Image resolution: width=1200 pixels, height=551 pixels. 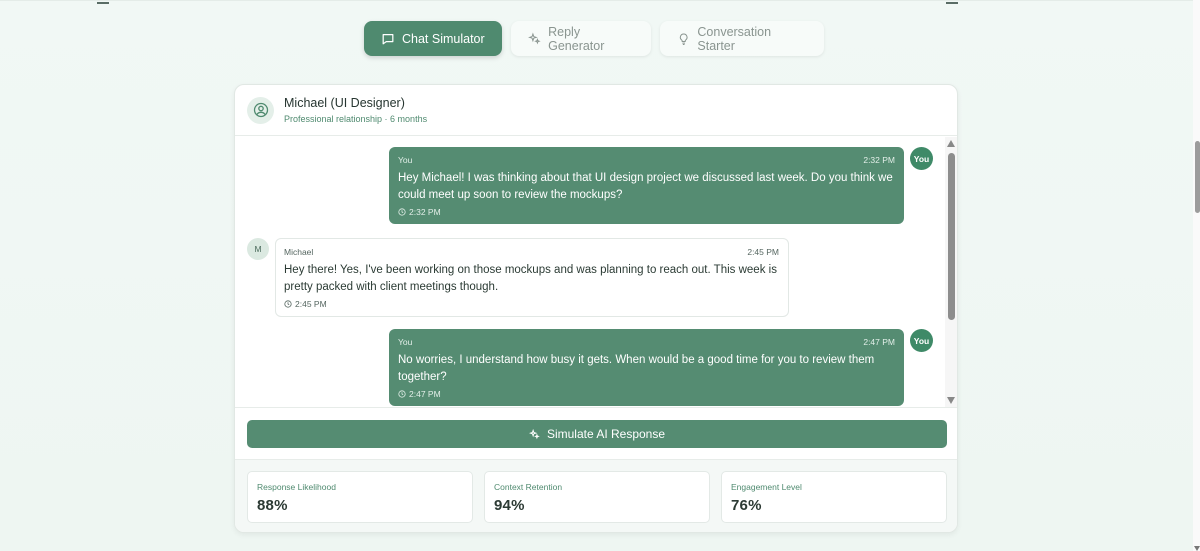 What do you see at coordinates (425, 394) in the screenshot?
I see `message-footer-time: 2:47 PM` at bounding box center [425, 394].